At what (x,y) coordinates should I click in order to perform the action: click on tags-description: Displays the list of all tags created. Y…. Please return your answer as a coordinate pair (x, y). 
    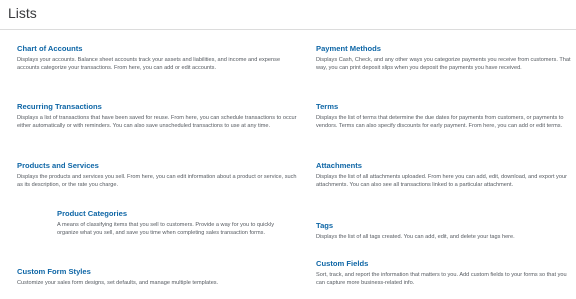
    Looking at the image, I should click on (415, 237).